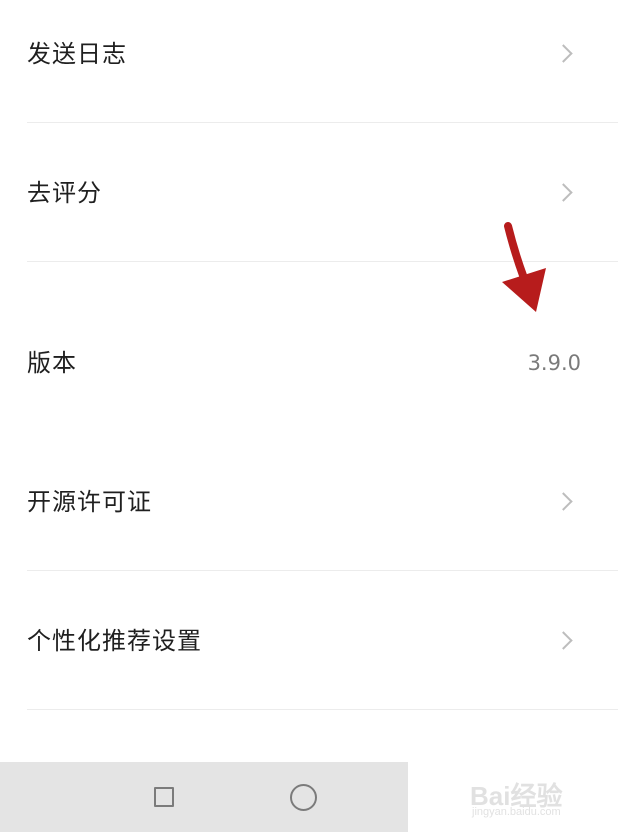 The width and height of the screenshot is (618, 832). I want to click on red-down-arrow-icon, so click(524, 267).